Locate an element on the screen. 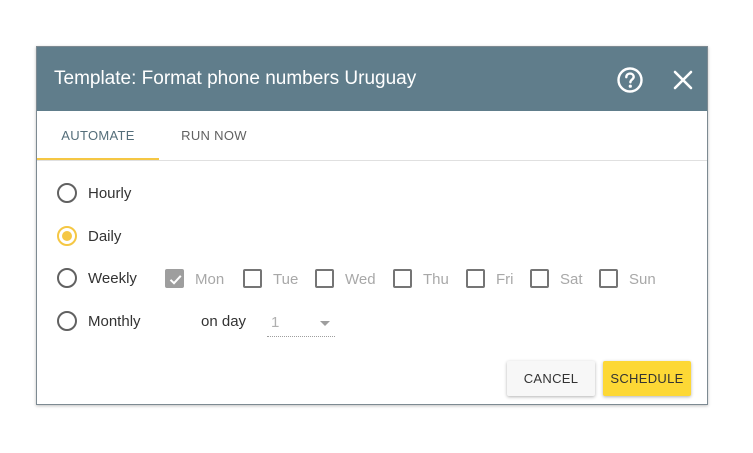 The image size is (753, 453). weekday-mon-label: Mon is located at coordinates (210, 279).